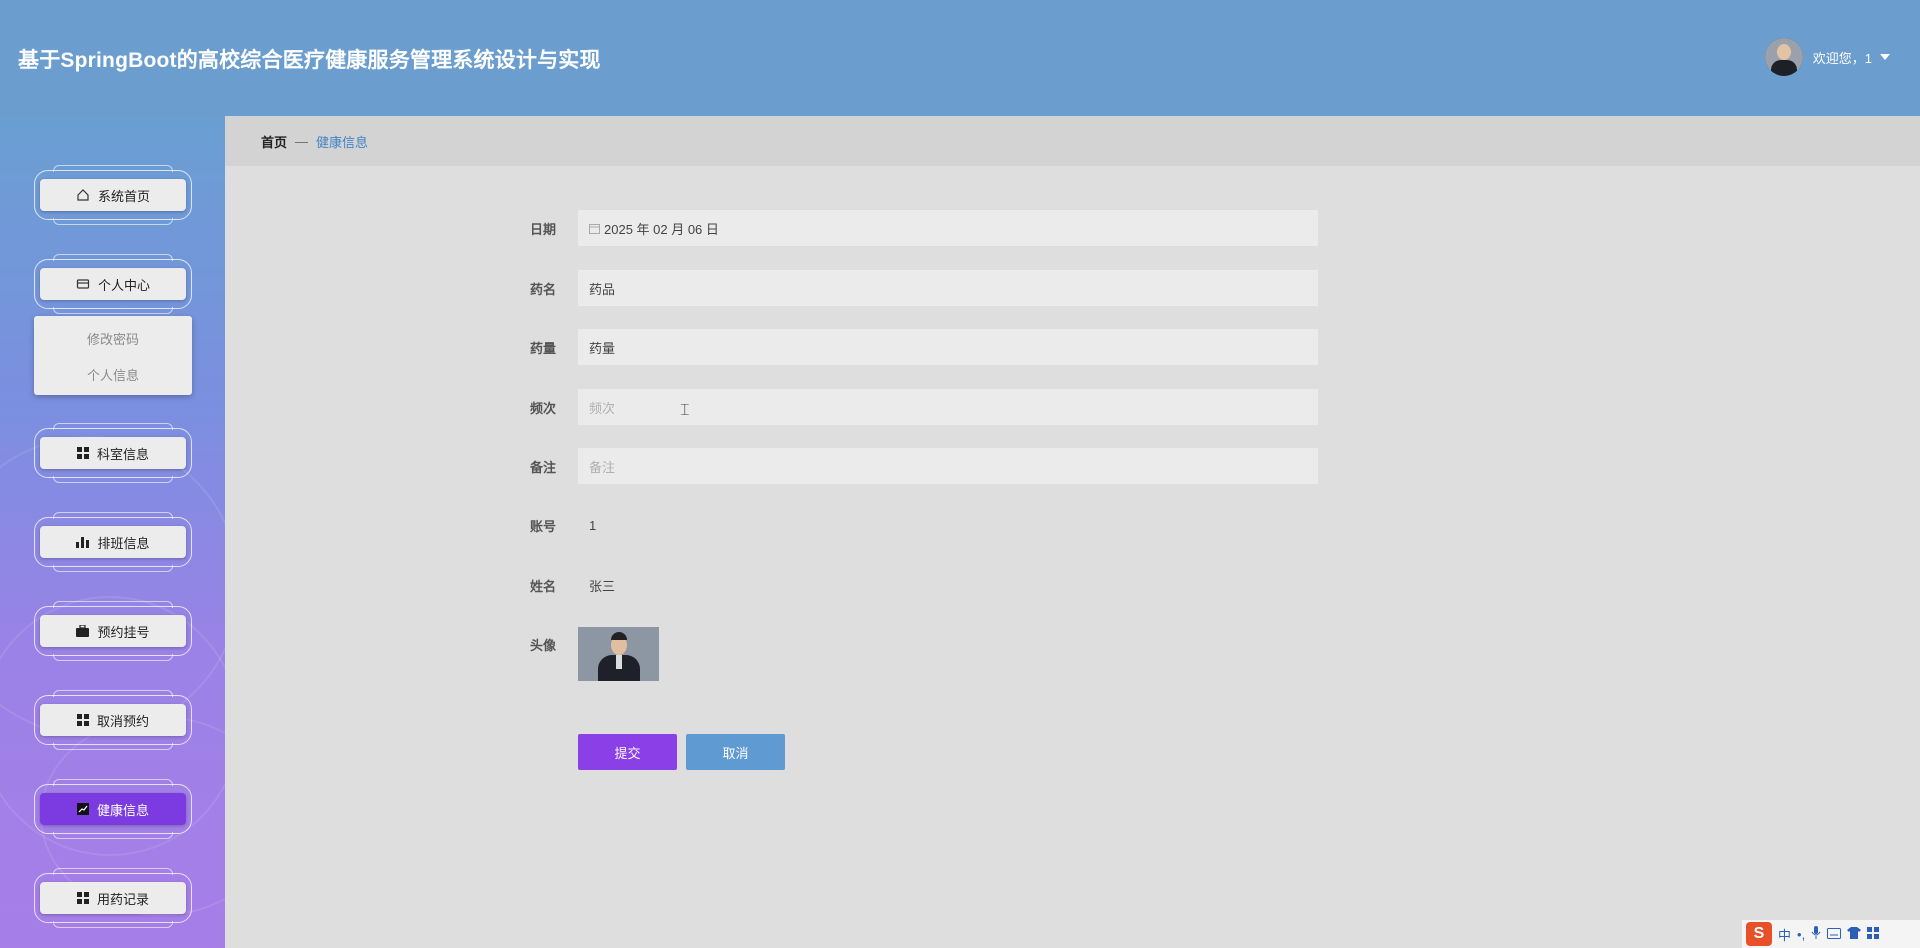 The width and height of the screenshot is (1920, 948). What do you see at coordinates (83, 195) in the screenshot?
I see `home-icon` at bounding box center [83, 195].